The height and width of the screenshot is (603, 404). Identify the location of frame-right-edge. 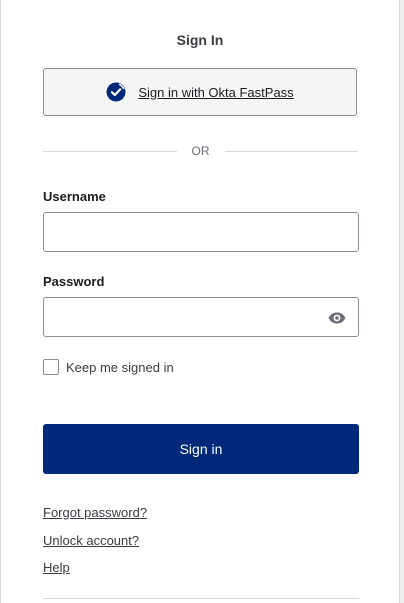
(401, 301).